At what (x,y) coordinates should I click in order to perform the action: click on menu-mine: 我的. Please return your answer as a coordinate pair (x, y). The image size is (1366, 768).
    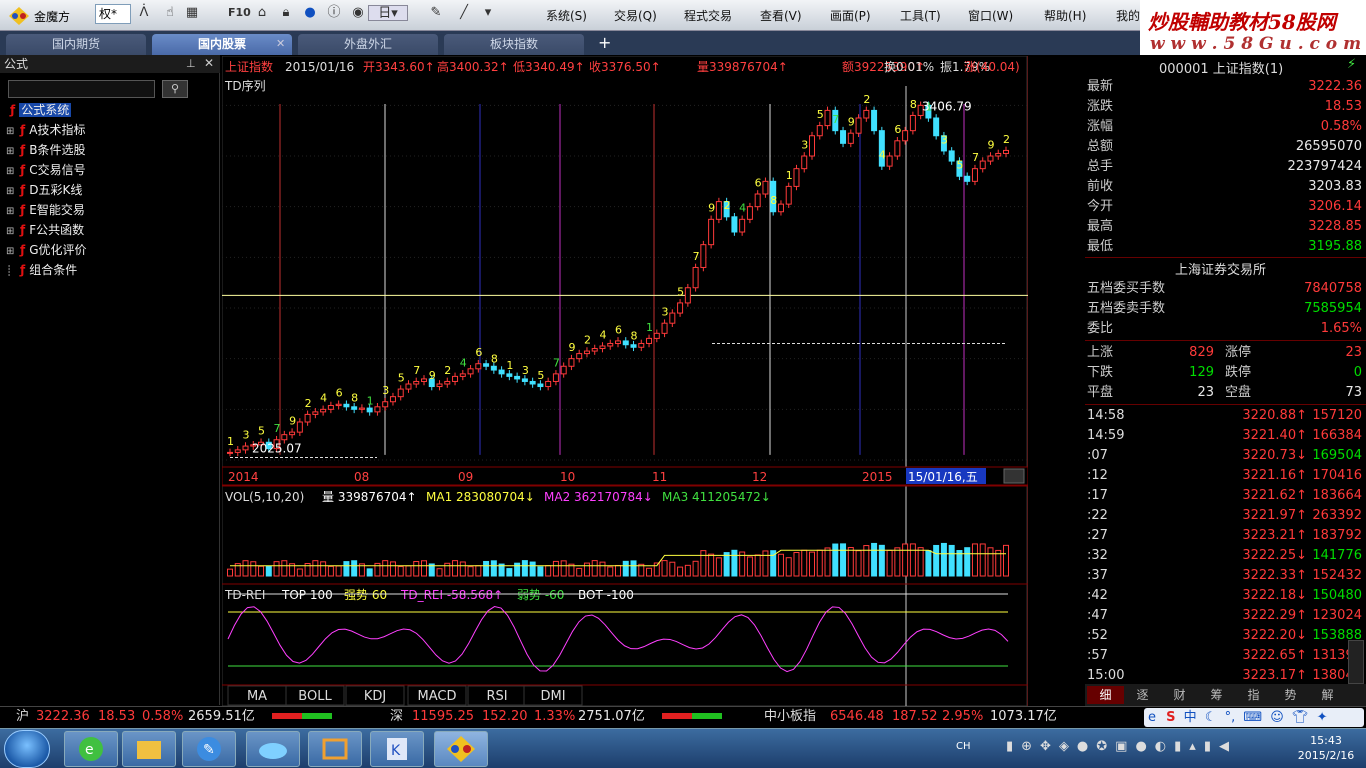
    Looking at the image, I should click on (1128, 15).